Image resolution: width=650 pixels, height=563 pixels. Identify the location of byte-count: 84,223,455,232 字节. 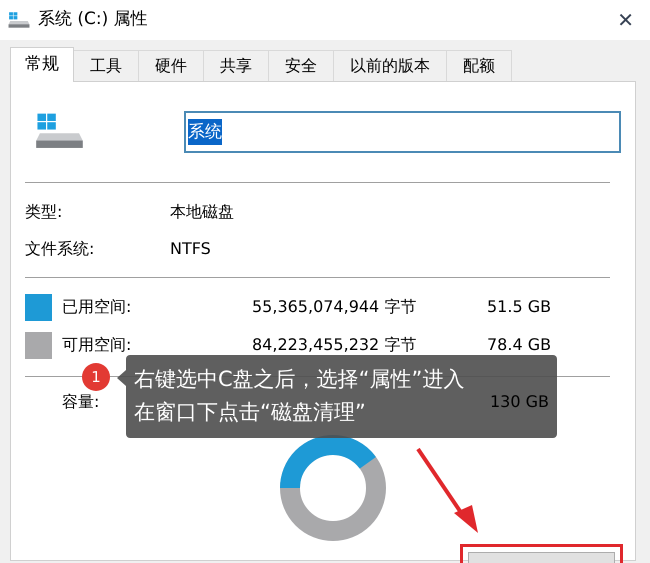
(335, 345).